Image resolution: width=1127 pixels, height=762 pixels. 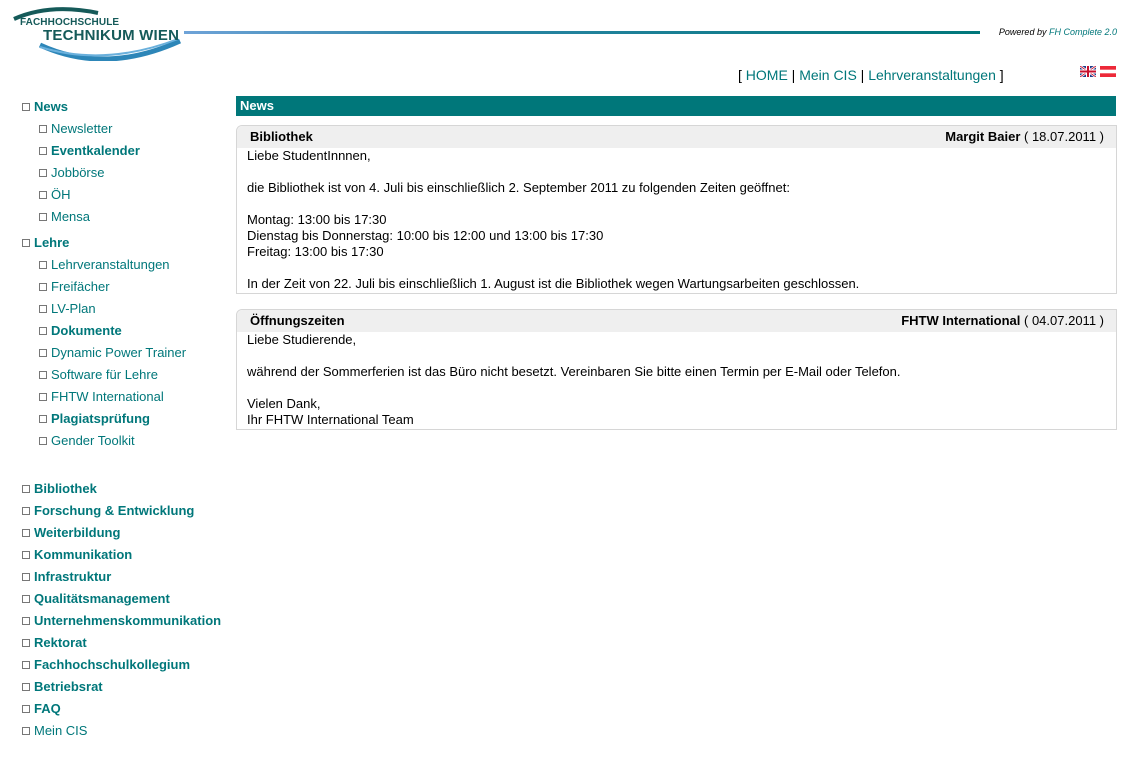 What do you see at coordinates (47, 708) in the screenshot?
I see `sidebar-section-label: FAQ` at bounding box center [47, 708].